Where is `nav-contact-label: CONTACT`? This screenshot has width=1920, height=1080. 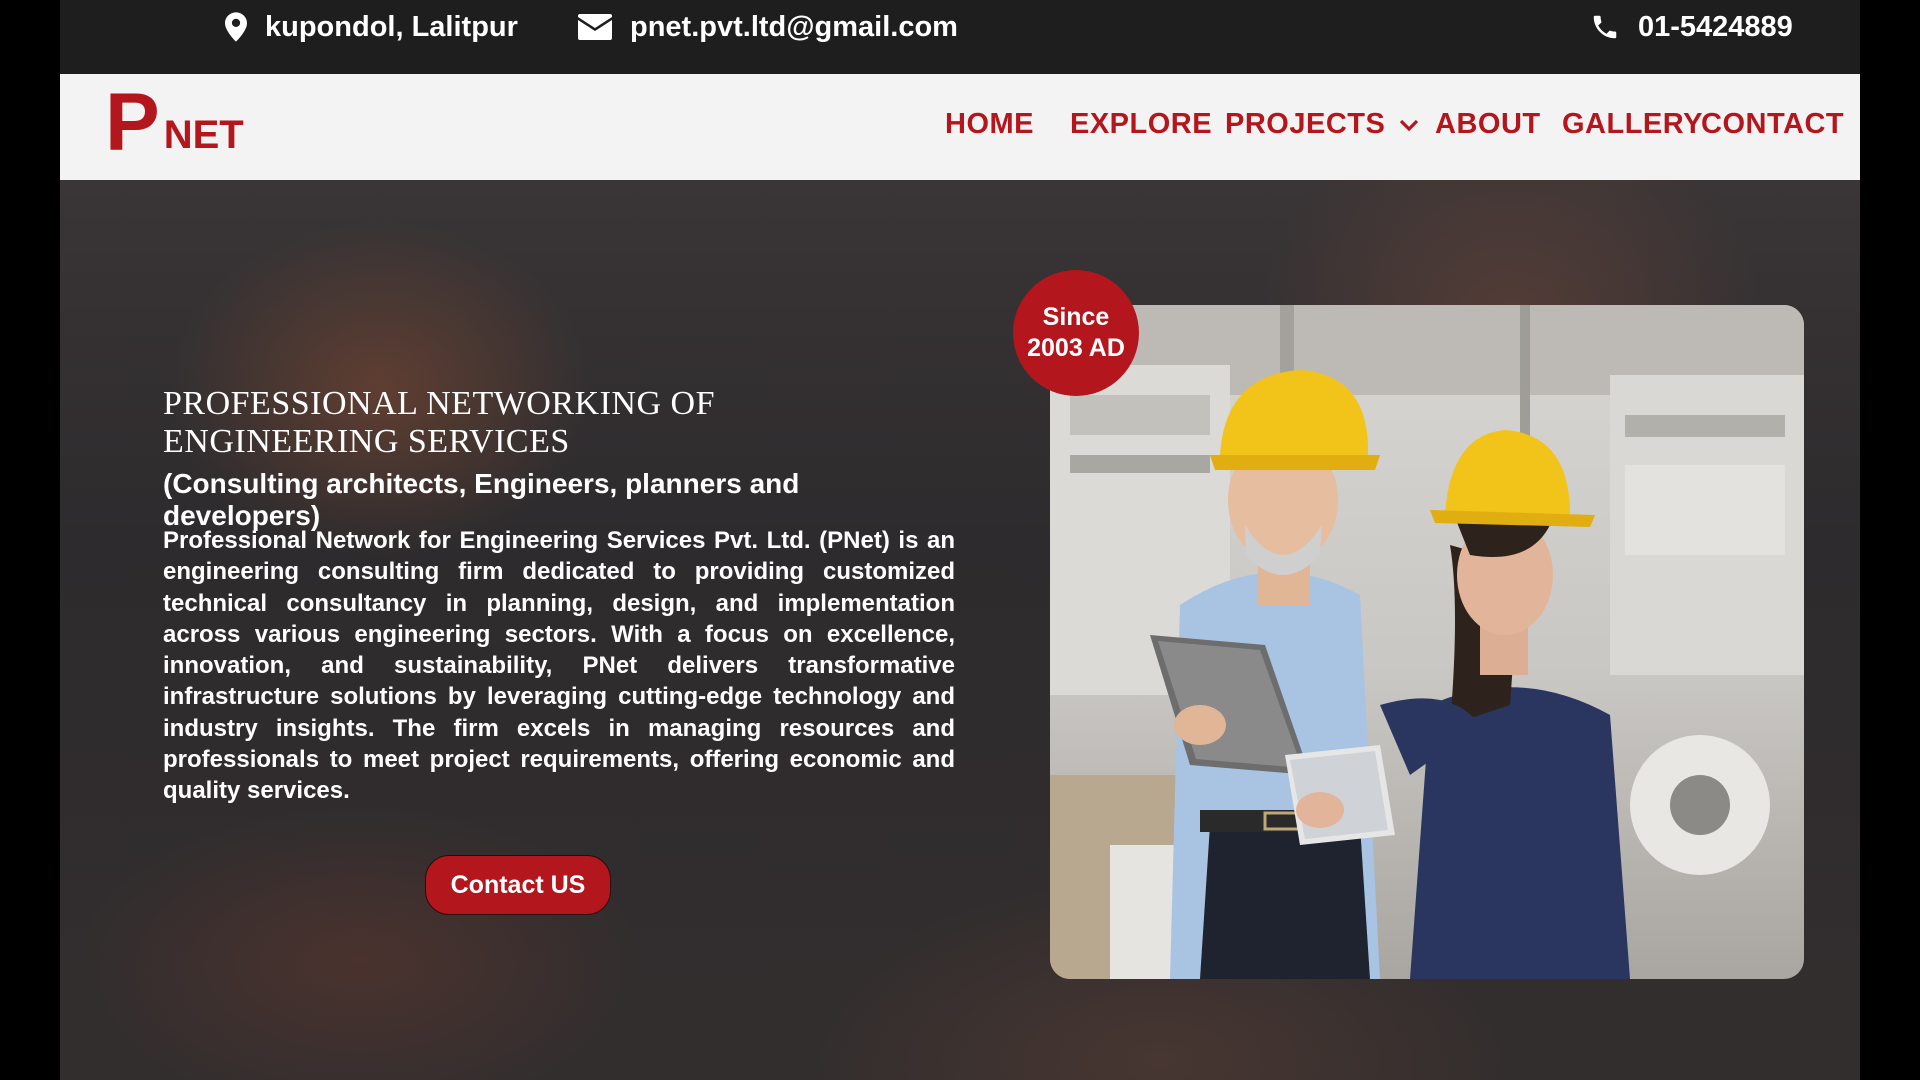 nav-contact-label: CONTACT is located at coordinates (1773, 124).